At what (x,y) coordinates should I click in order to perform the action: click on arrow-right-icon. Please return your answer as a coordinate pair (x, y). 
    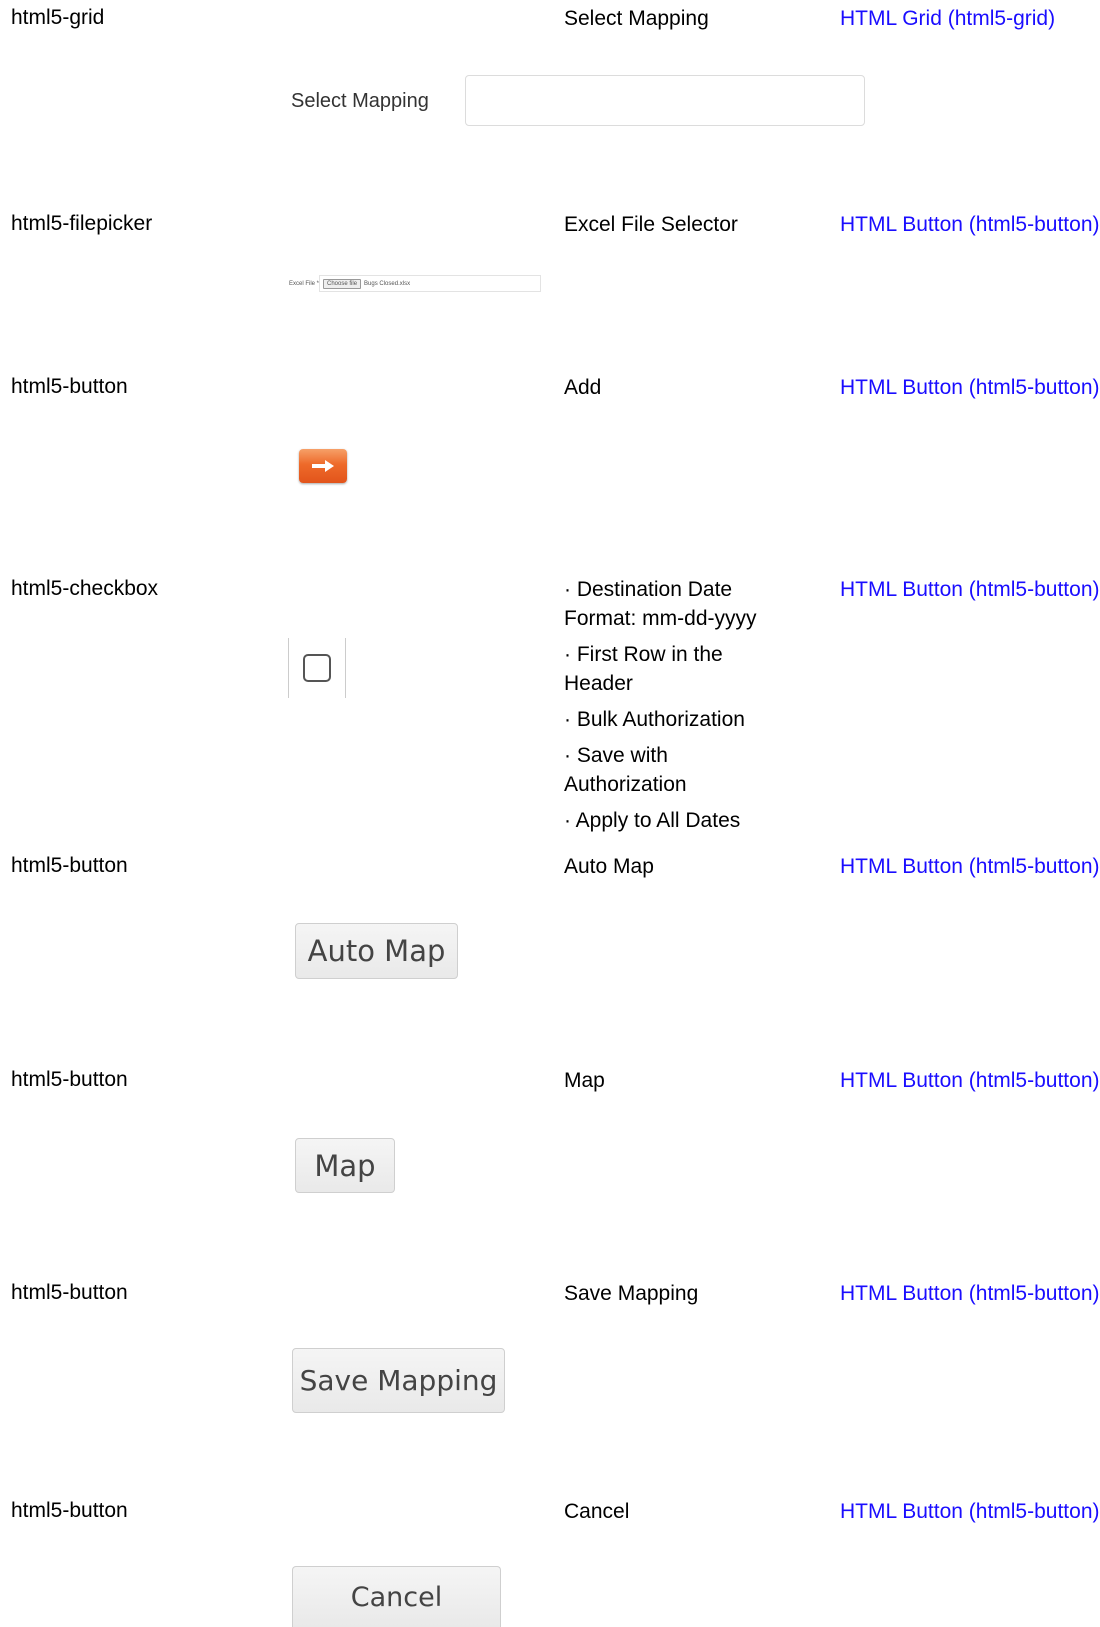
    Looking at the image, I should click on (323, 466).